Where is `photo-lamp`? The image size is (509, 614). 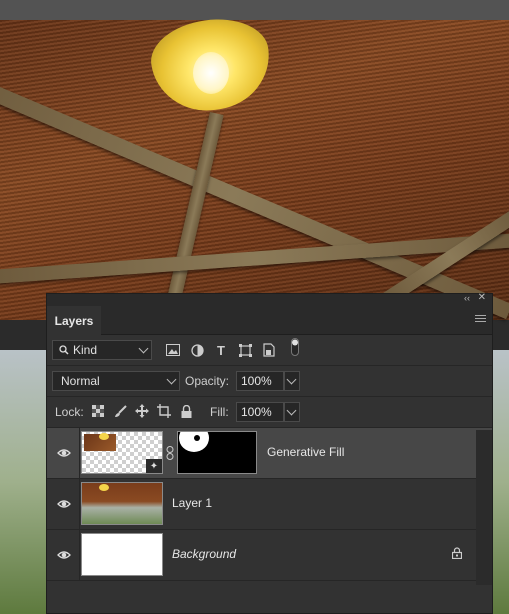
photo-lamp is located at coordinates (211, 65).